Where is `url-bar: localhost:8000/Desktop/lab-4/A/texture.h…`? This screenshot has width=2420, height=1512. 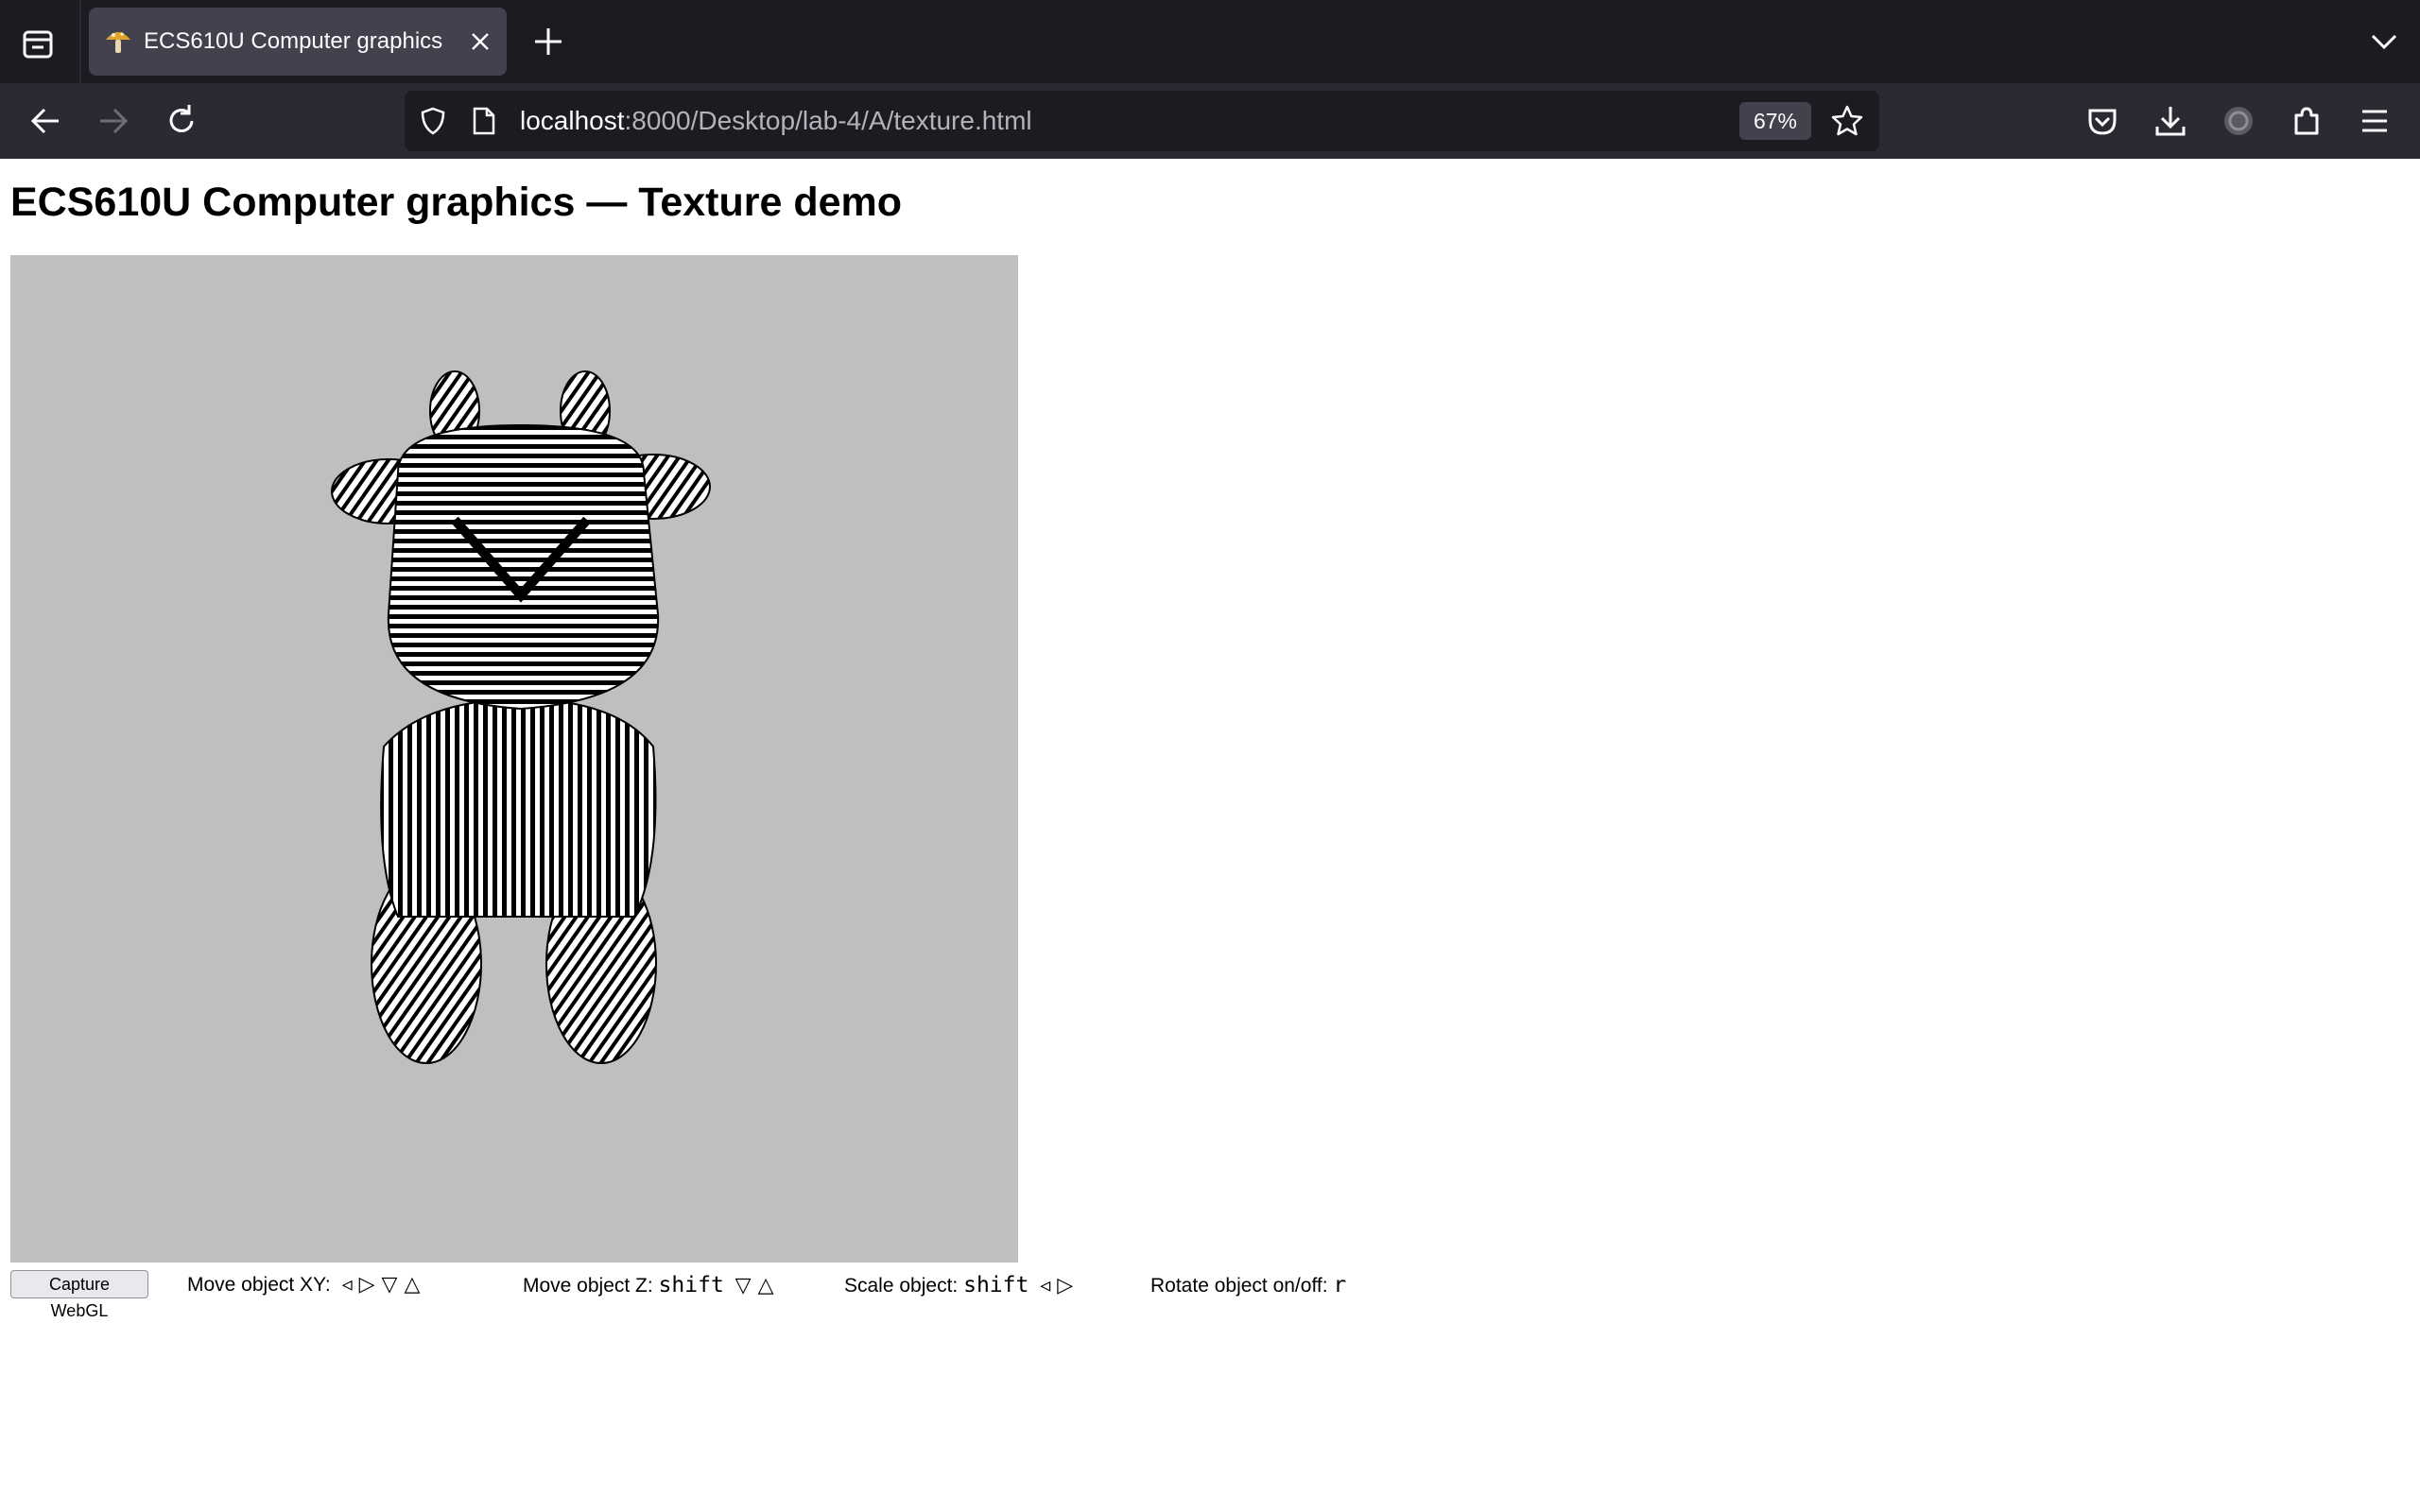 url-bar: localhost:8000/Desktop/lab-4/A/texture.h… is located at coordinates (1142, 121).